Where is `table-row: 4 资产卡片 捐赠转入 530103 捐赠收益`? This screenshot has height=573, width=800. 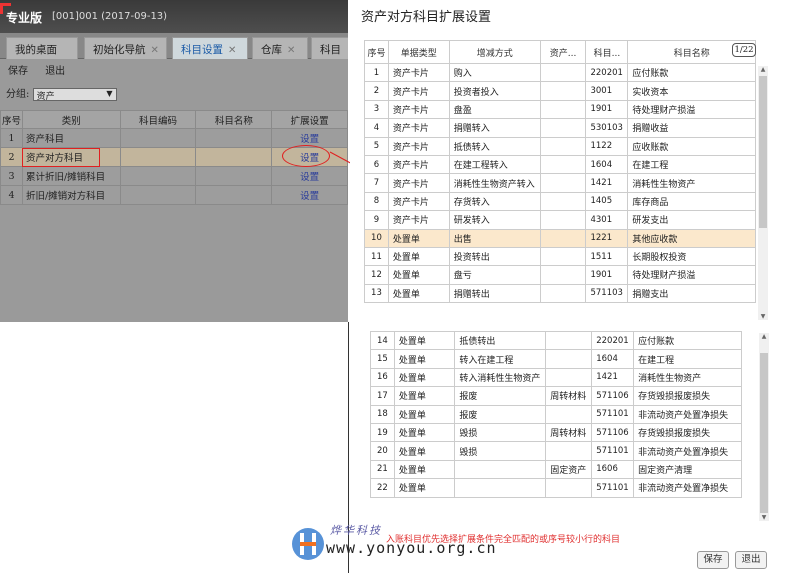
table-row: 4 资产卡片 捐赠转入 530103 捐赠收益 is located at coordinates (560, 128).